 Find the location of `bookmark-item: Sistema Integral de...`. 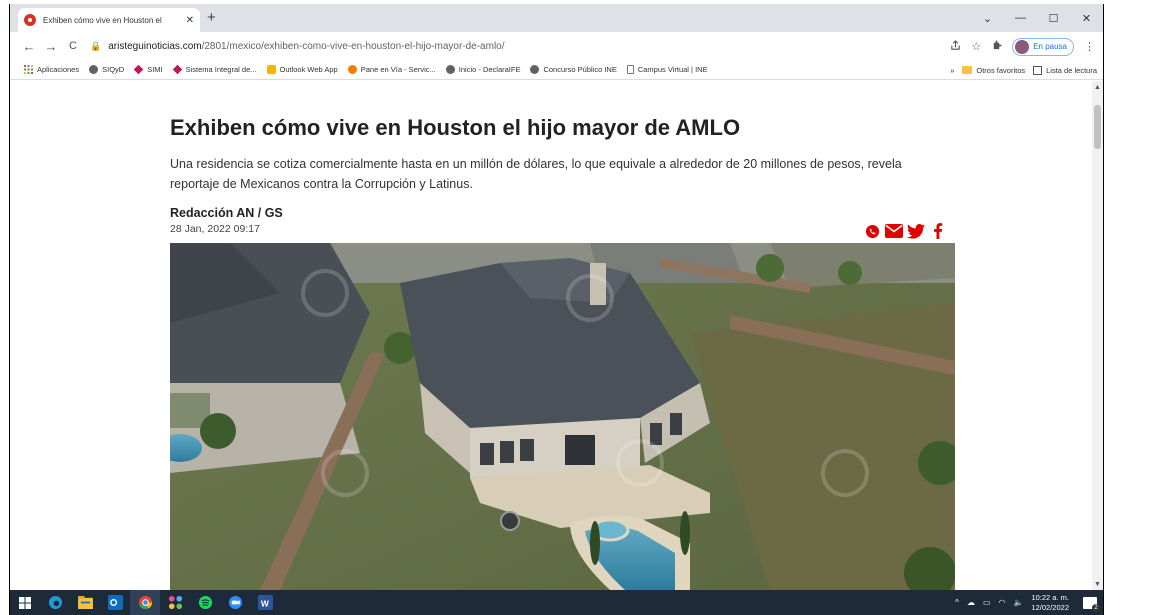

bookmark-item: Sistema Integral de... is located at coordinates (214, 69).